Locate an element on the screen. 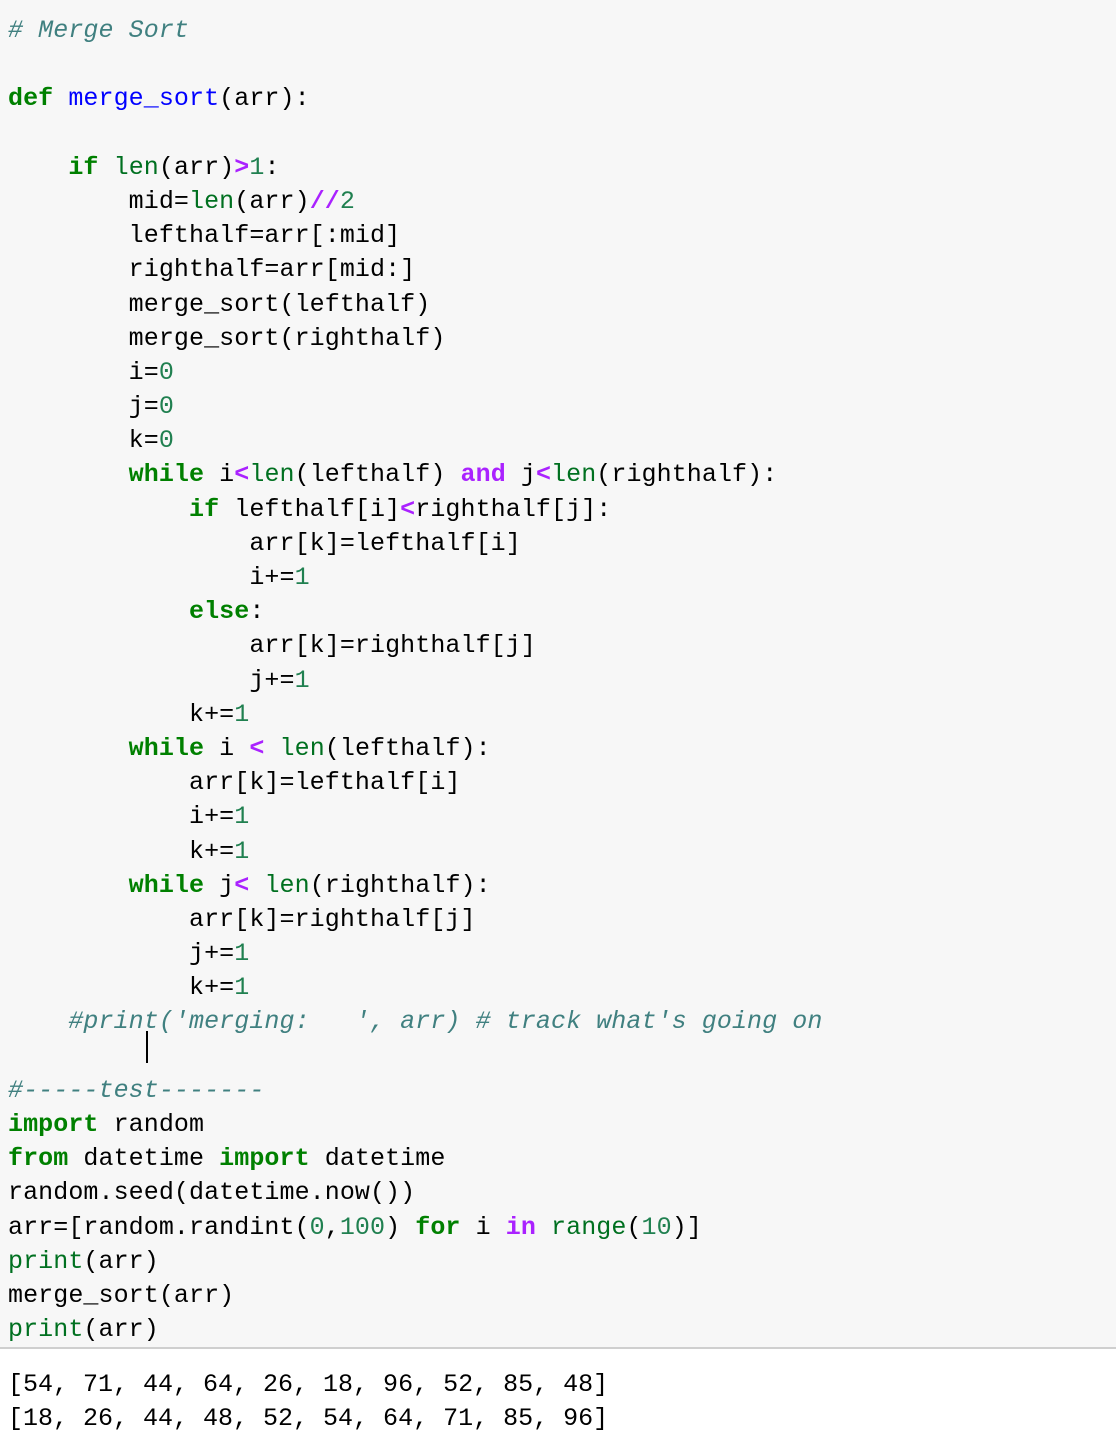 The image size is (1116, 1444). code-token-mi: 10 is located at coordinates (656, 1227).